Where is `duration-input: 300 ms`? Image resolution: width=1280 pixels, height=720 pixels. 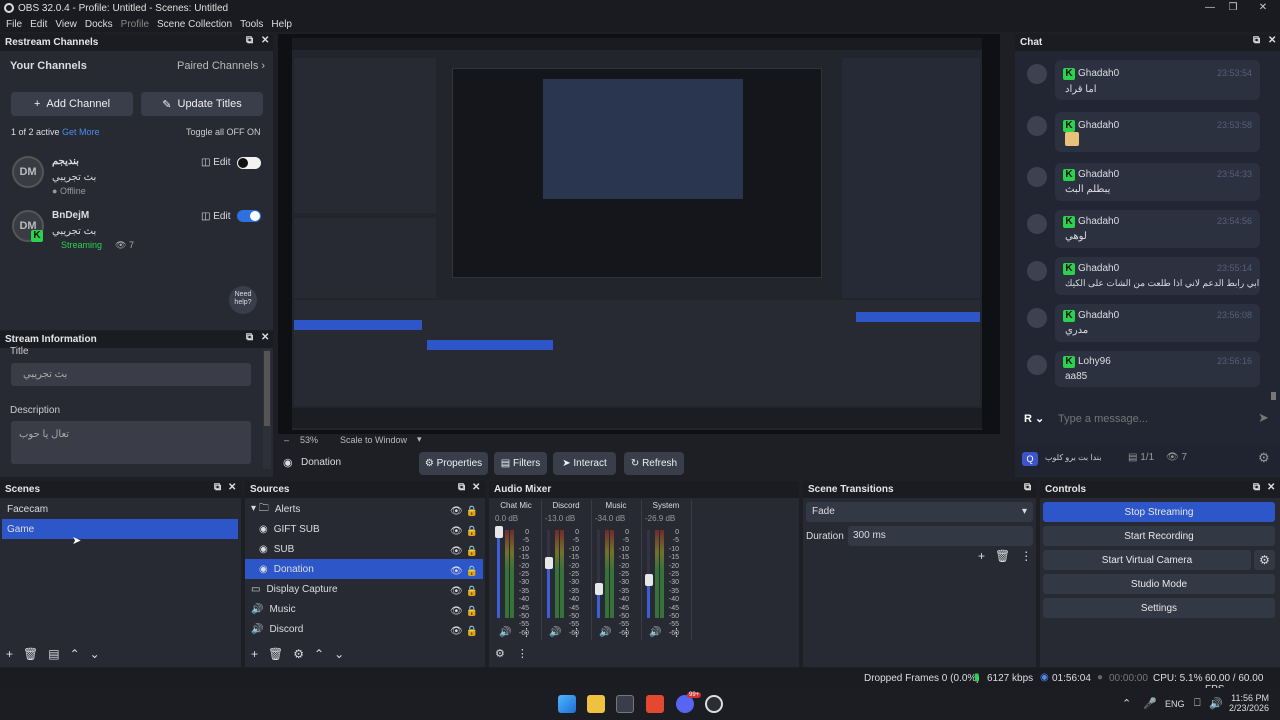 duration-input: 300 ms is located at coordinates (940, 536).